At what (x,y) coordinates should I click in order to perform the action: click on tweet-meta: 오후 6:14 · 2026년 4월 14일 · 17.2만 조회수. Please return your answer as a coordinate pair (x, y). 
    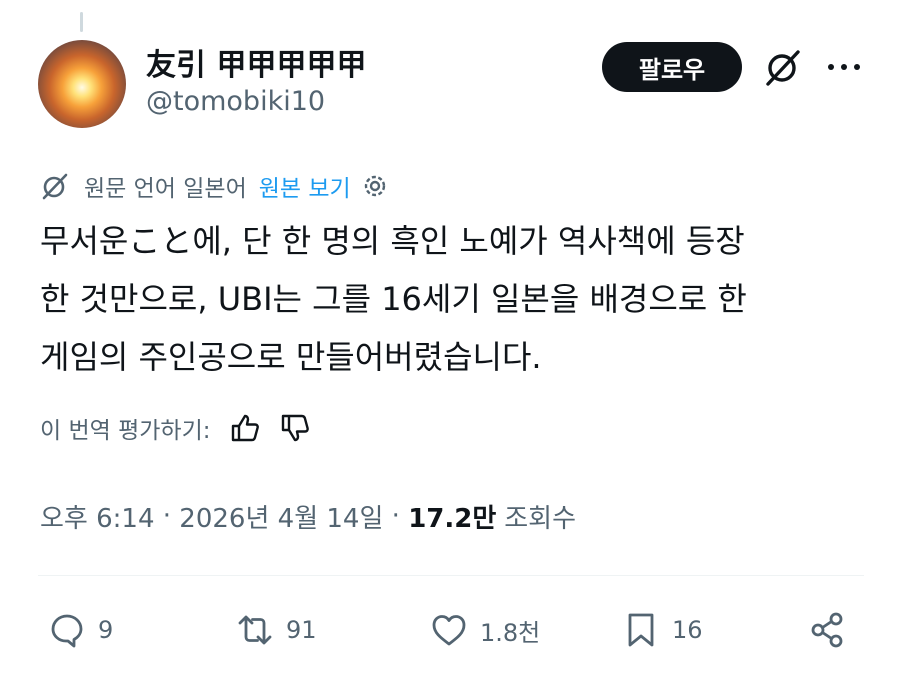
    Looking at the image, I should click on (308, 516).